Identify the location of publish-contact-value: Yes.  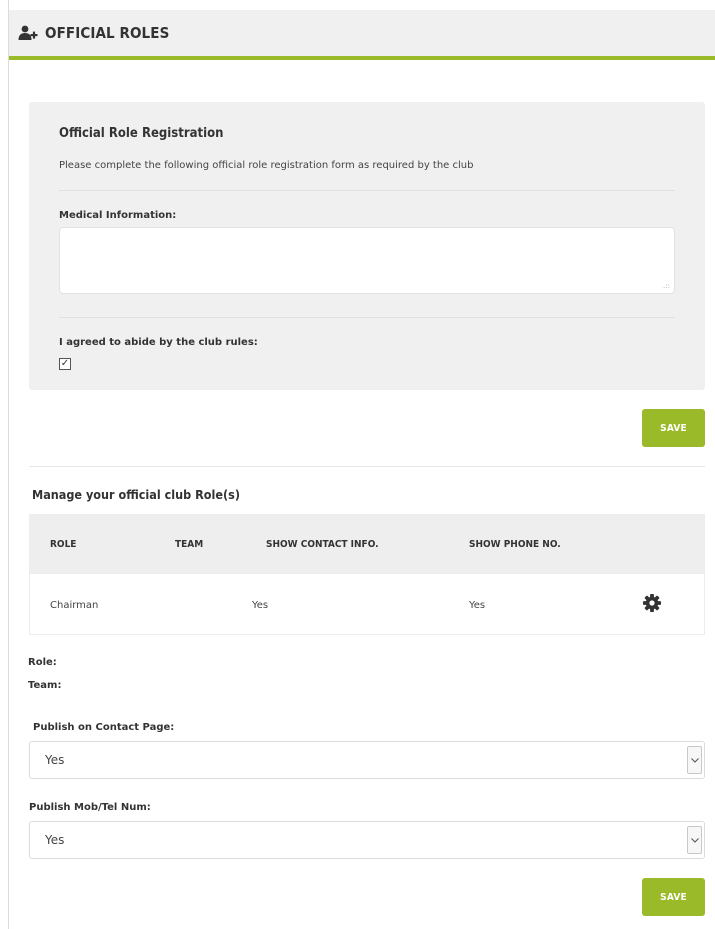
(55, 760).